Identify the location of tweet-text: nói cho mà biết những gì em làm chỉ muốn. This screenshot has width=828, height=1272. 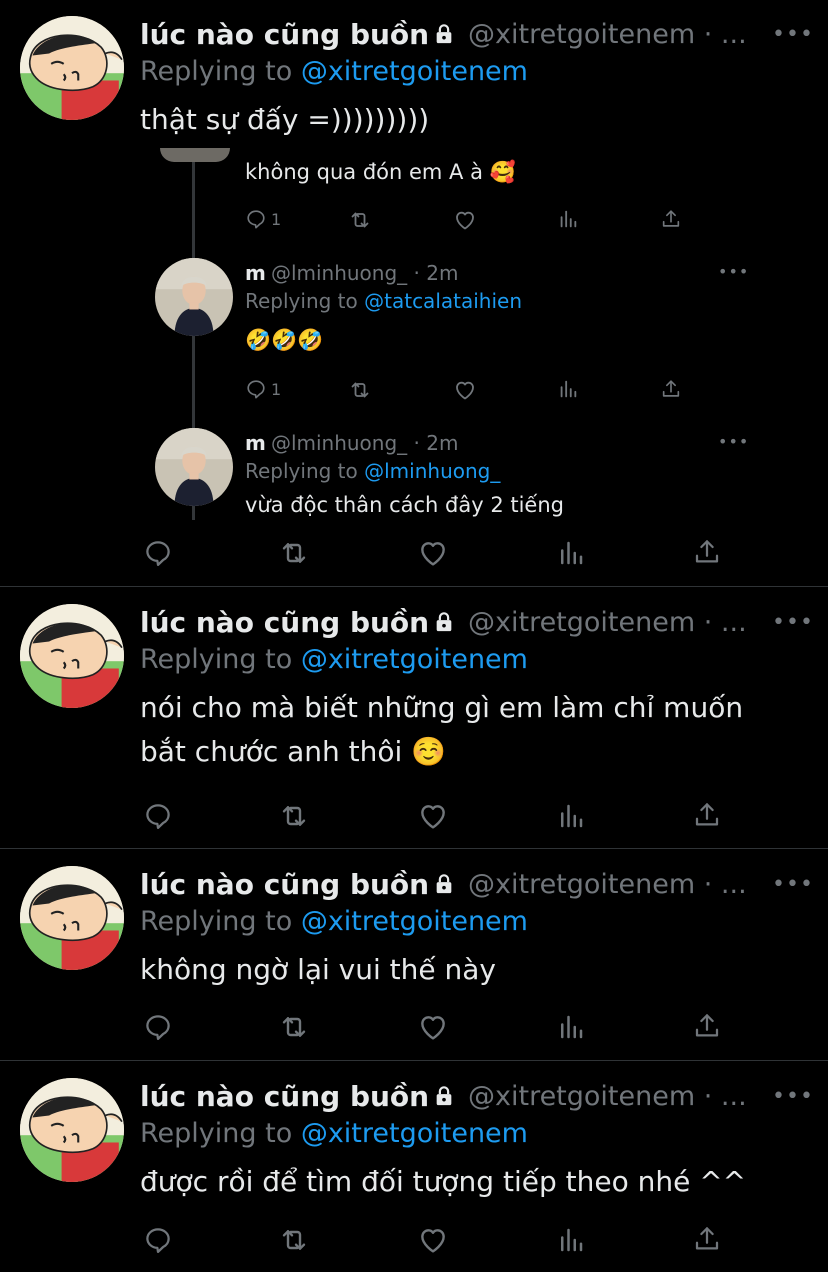
(442, 707).